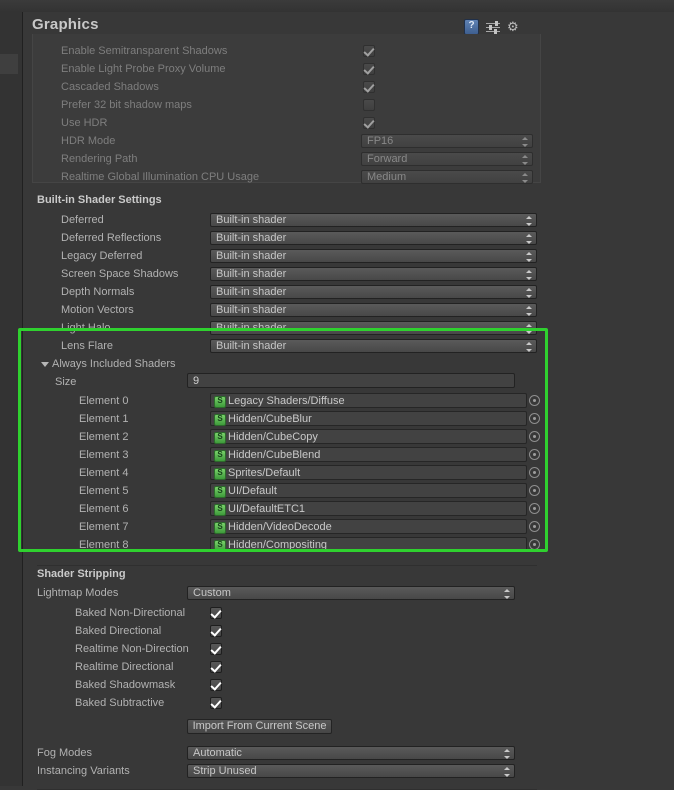 Image resolution: width=674 pixels, height=790 pixels. What do you see at coordinates (84, 123) in the screenshot?
I see `tier-label-4: Use HDR` at bounding box center [84, 123].